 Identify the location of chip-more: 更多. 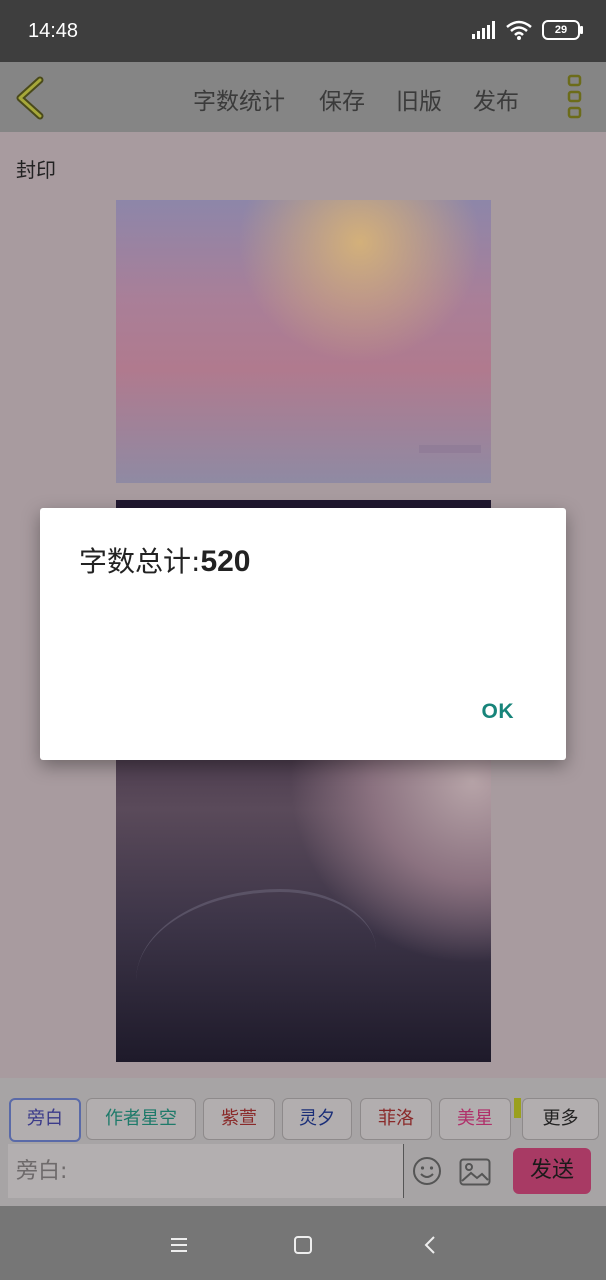
(560, 1119).